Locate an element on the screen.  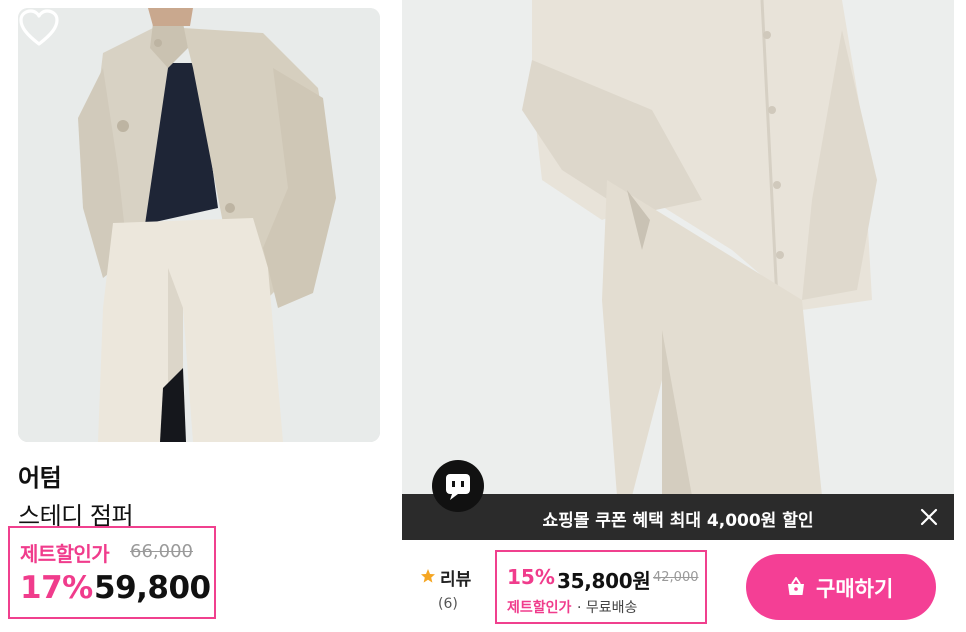
chat-bot-icon is located at coordinates (458, 486).